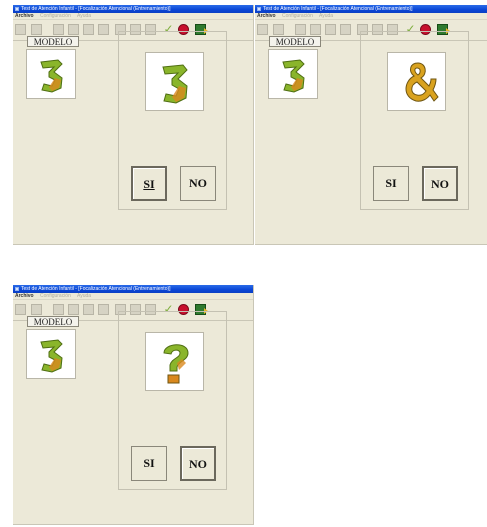  I want to click on ampersand-figure, so click(422, 82).